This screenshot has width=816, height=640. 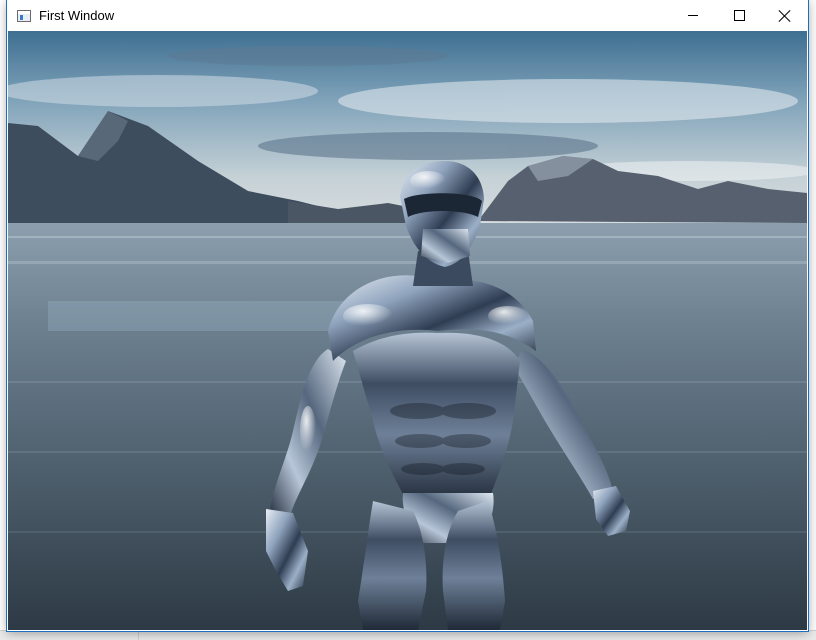 I want to click on window-title: First Window, so click(x=77, y=15).